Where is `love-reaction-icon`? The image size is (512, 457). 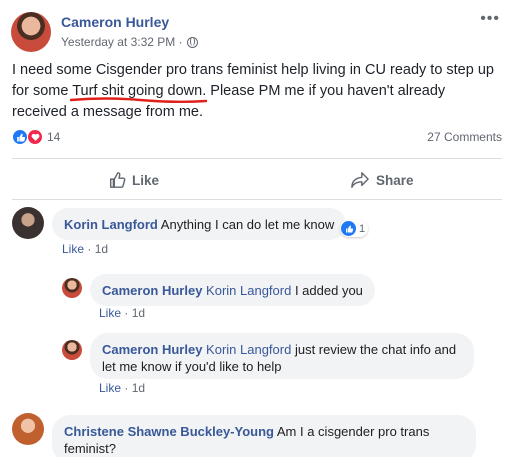 love-reaction-icon is located at coordinates (35, 137).